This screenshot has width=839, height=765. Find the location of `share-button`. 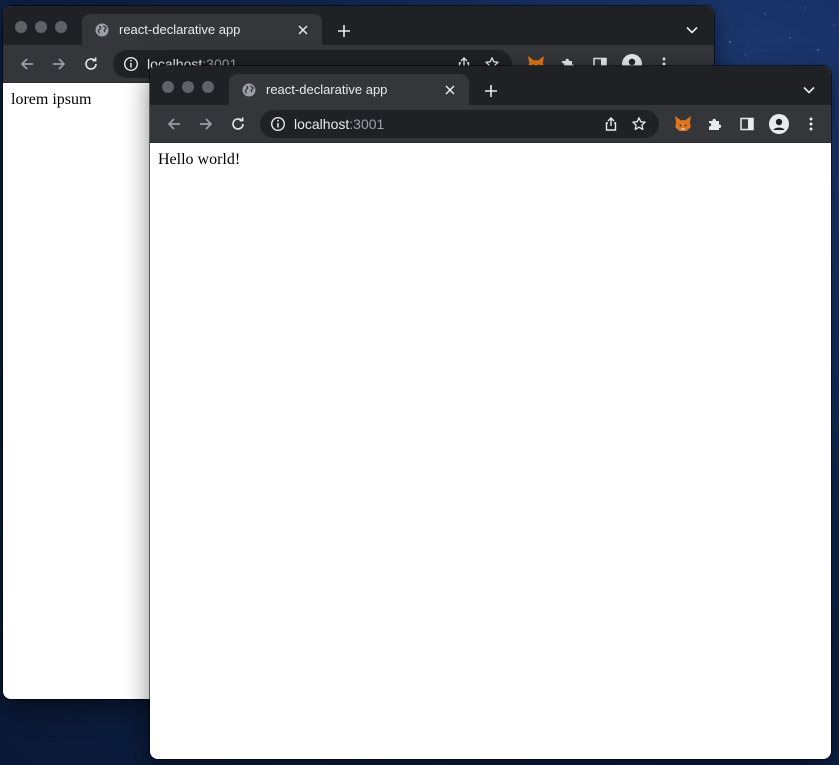

share-button is located at coordinates (611, 124).